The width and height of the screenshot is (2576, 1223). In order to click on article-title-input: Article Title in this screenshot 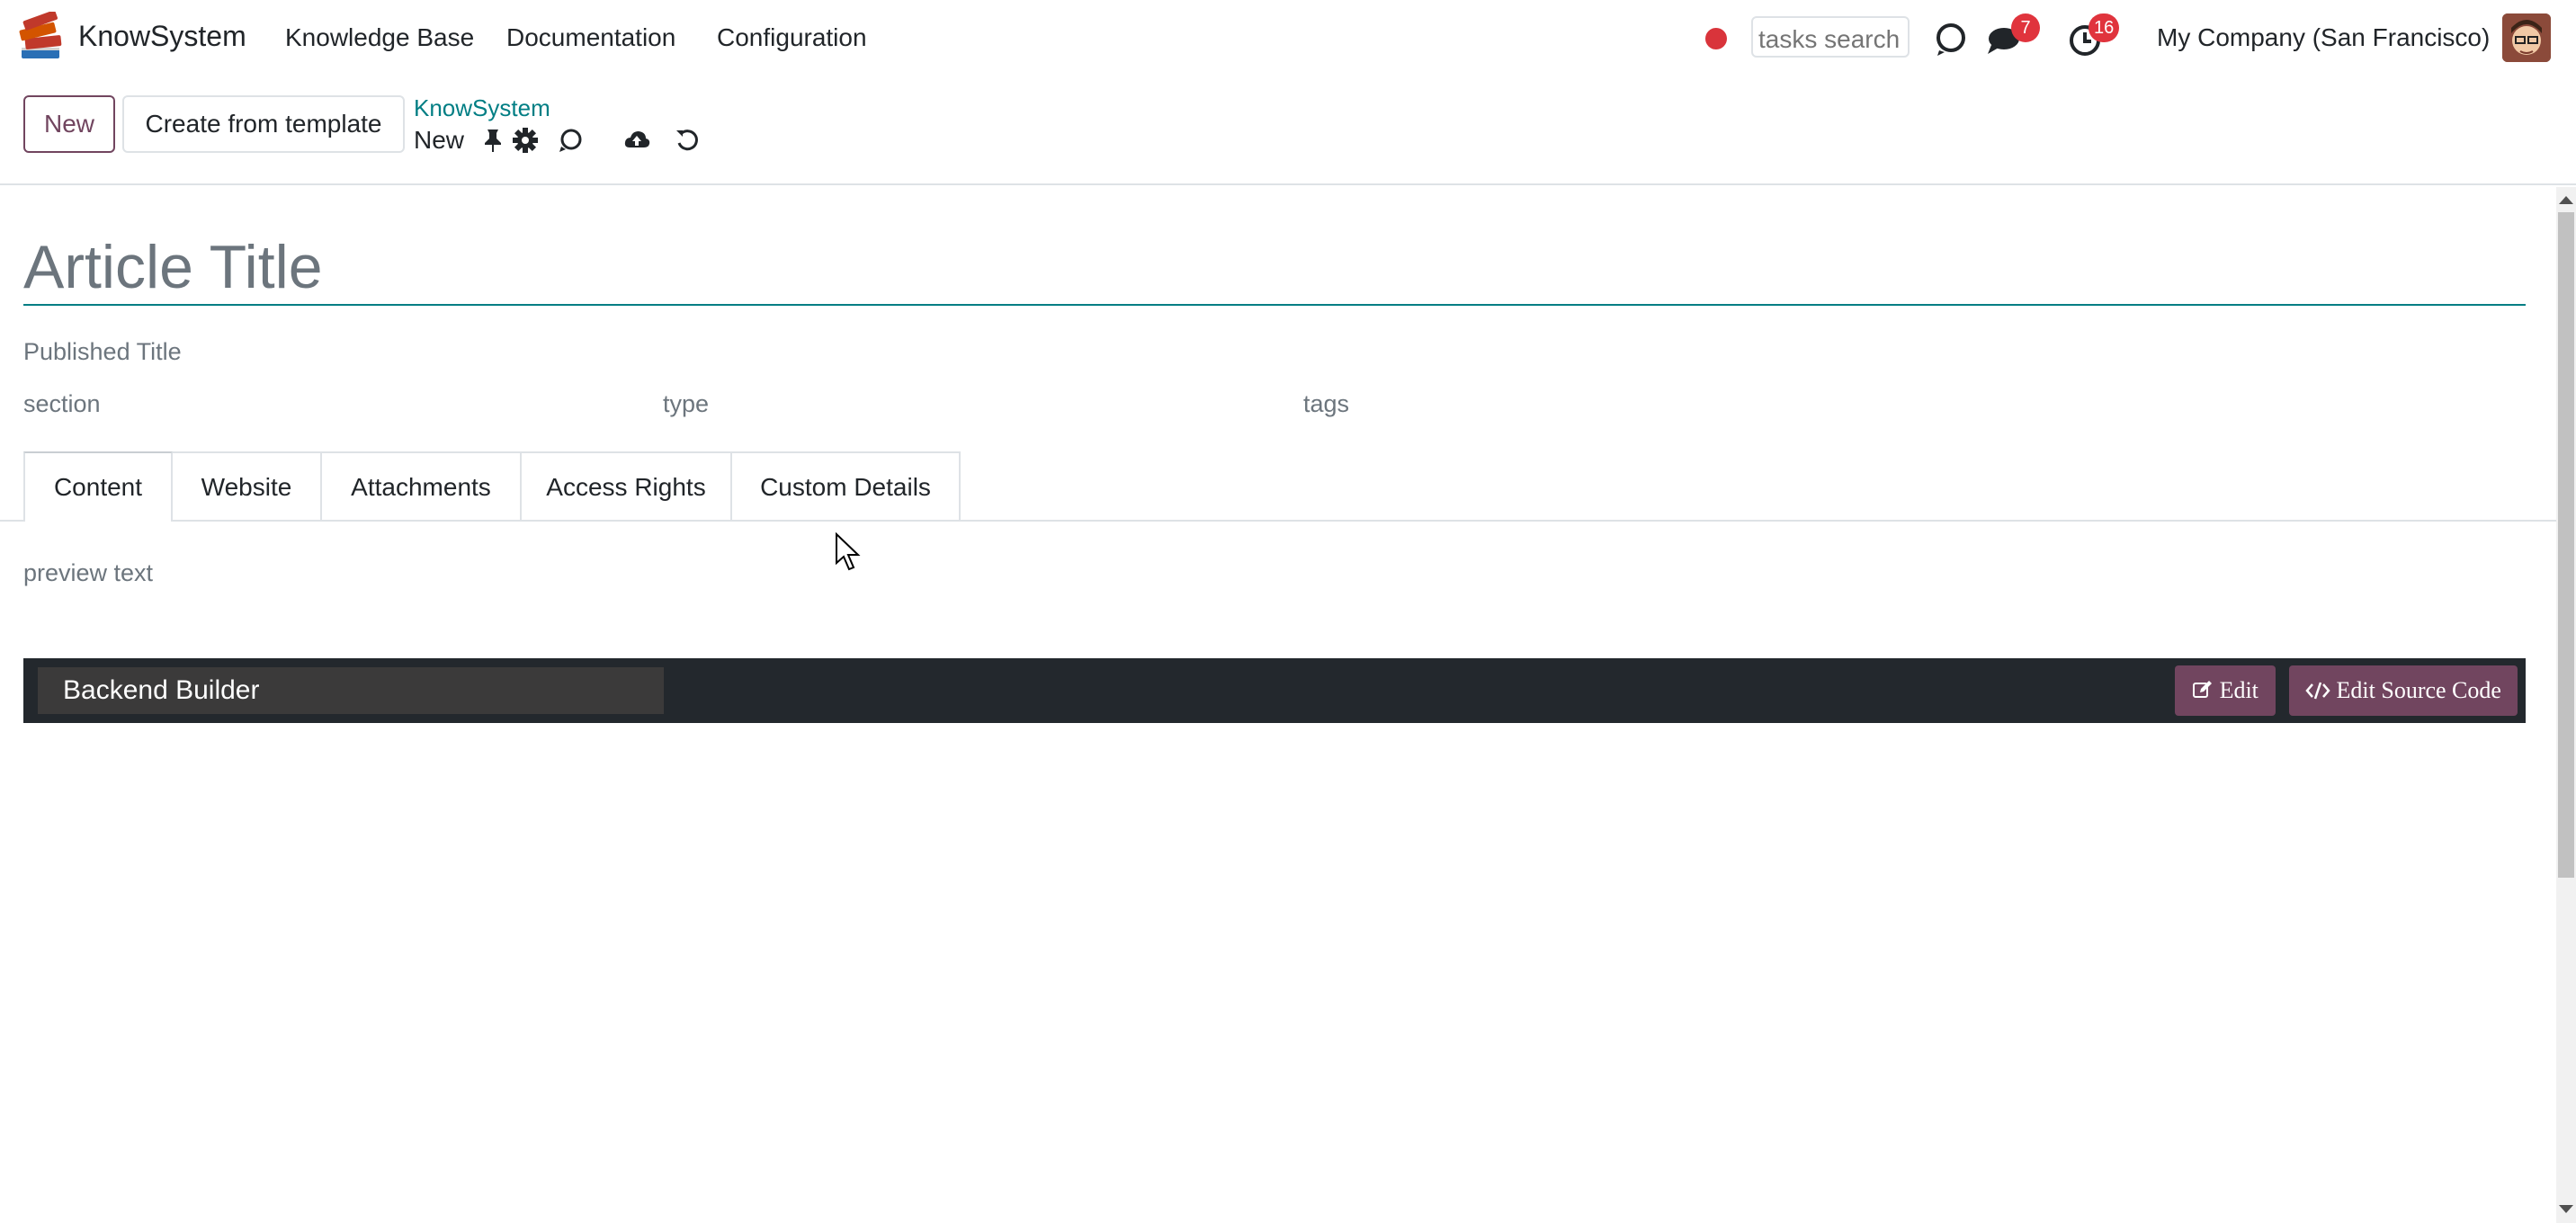, I will do `click(173, 267)`.